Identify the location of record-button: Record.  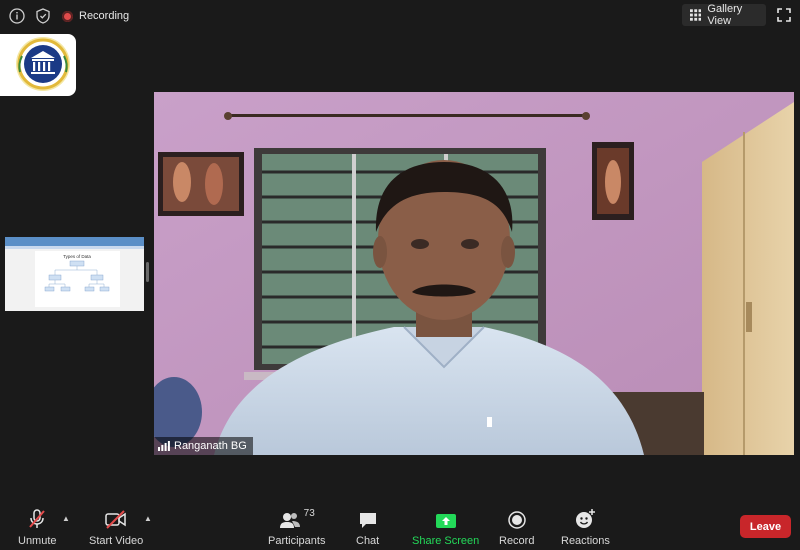
(516, 527).